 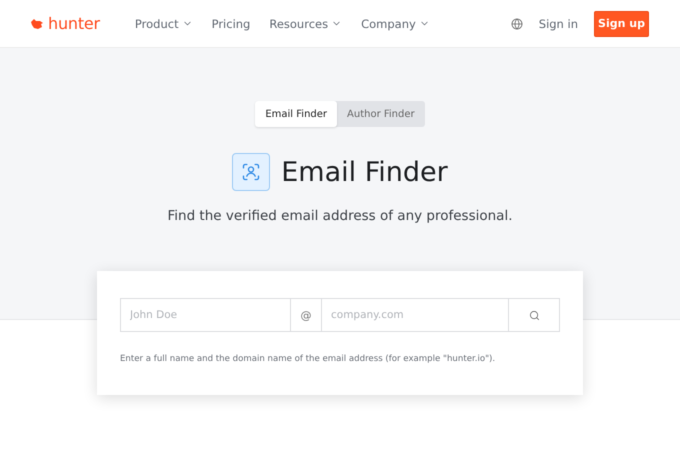 I want to click on tab: Email Finder, so click(x=296, y=114).